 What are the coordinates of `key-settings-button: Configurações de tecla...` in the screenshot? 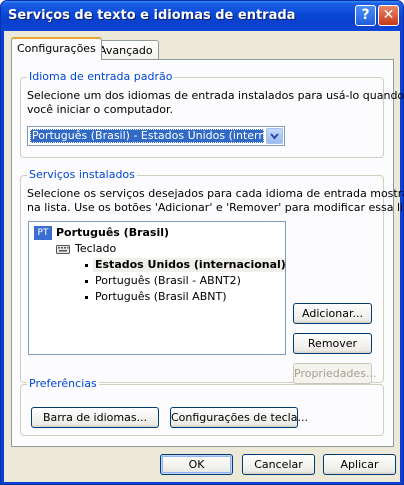 It's located at (239, 417).